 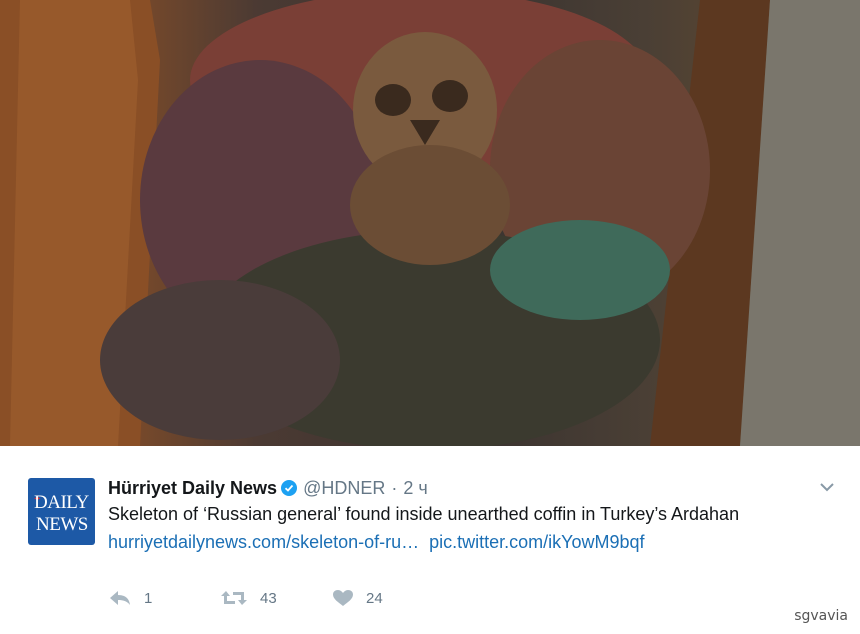 I want to click on retweet-icon, so click(x=234, y=598).